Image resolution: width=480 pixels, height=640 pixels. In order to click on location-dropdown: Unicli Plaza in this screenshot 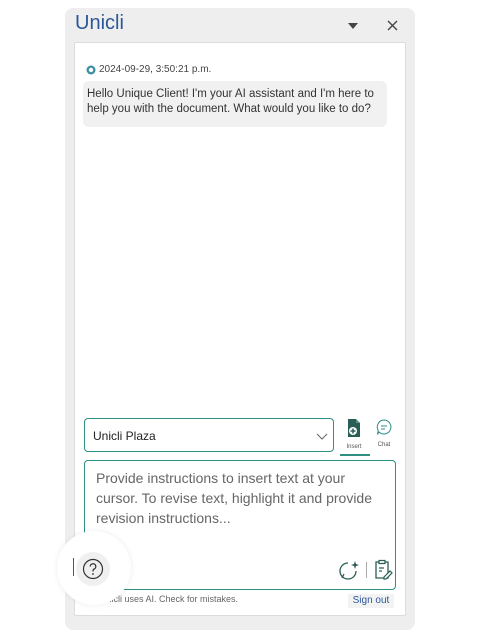, I will do `click(209, 435)`.